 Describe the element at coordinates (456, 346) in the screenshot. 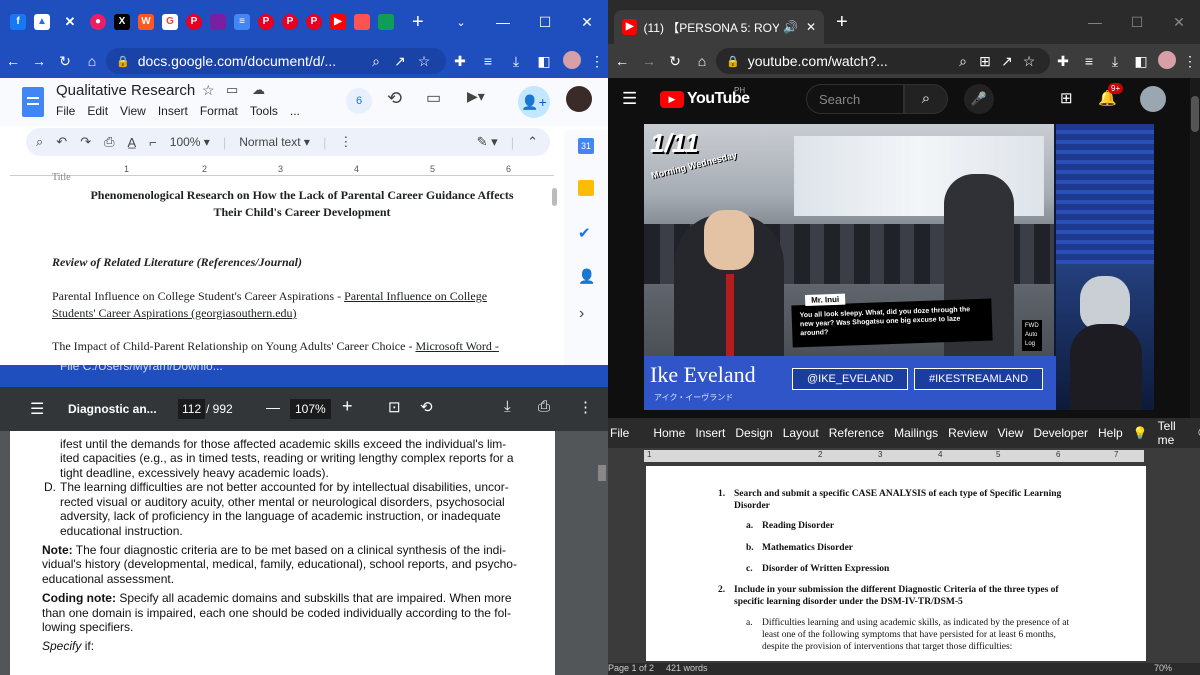

I see `reference-link: Microsoft Word -` at that location.